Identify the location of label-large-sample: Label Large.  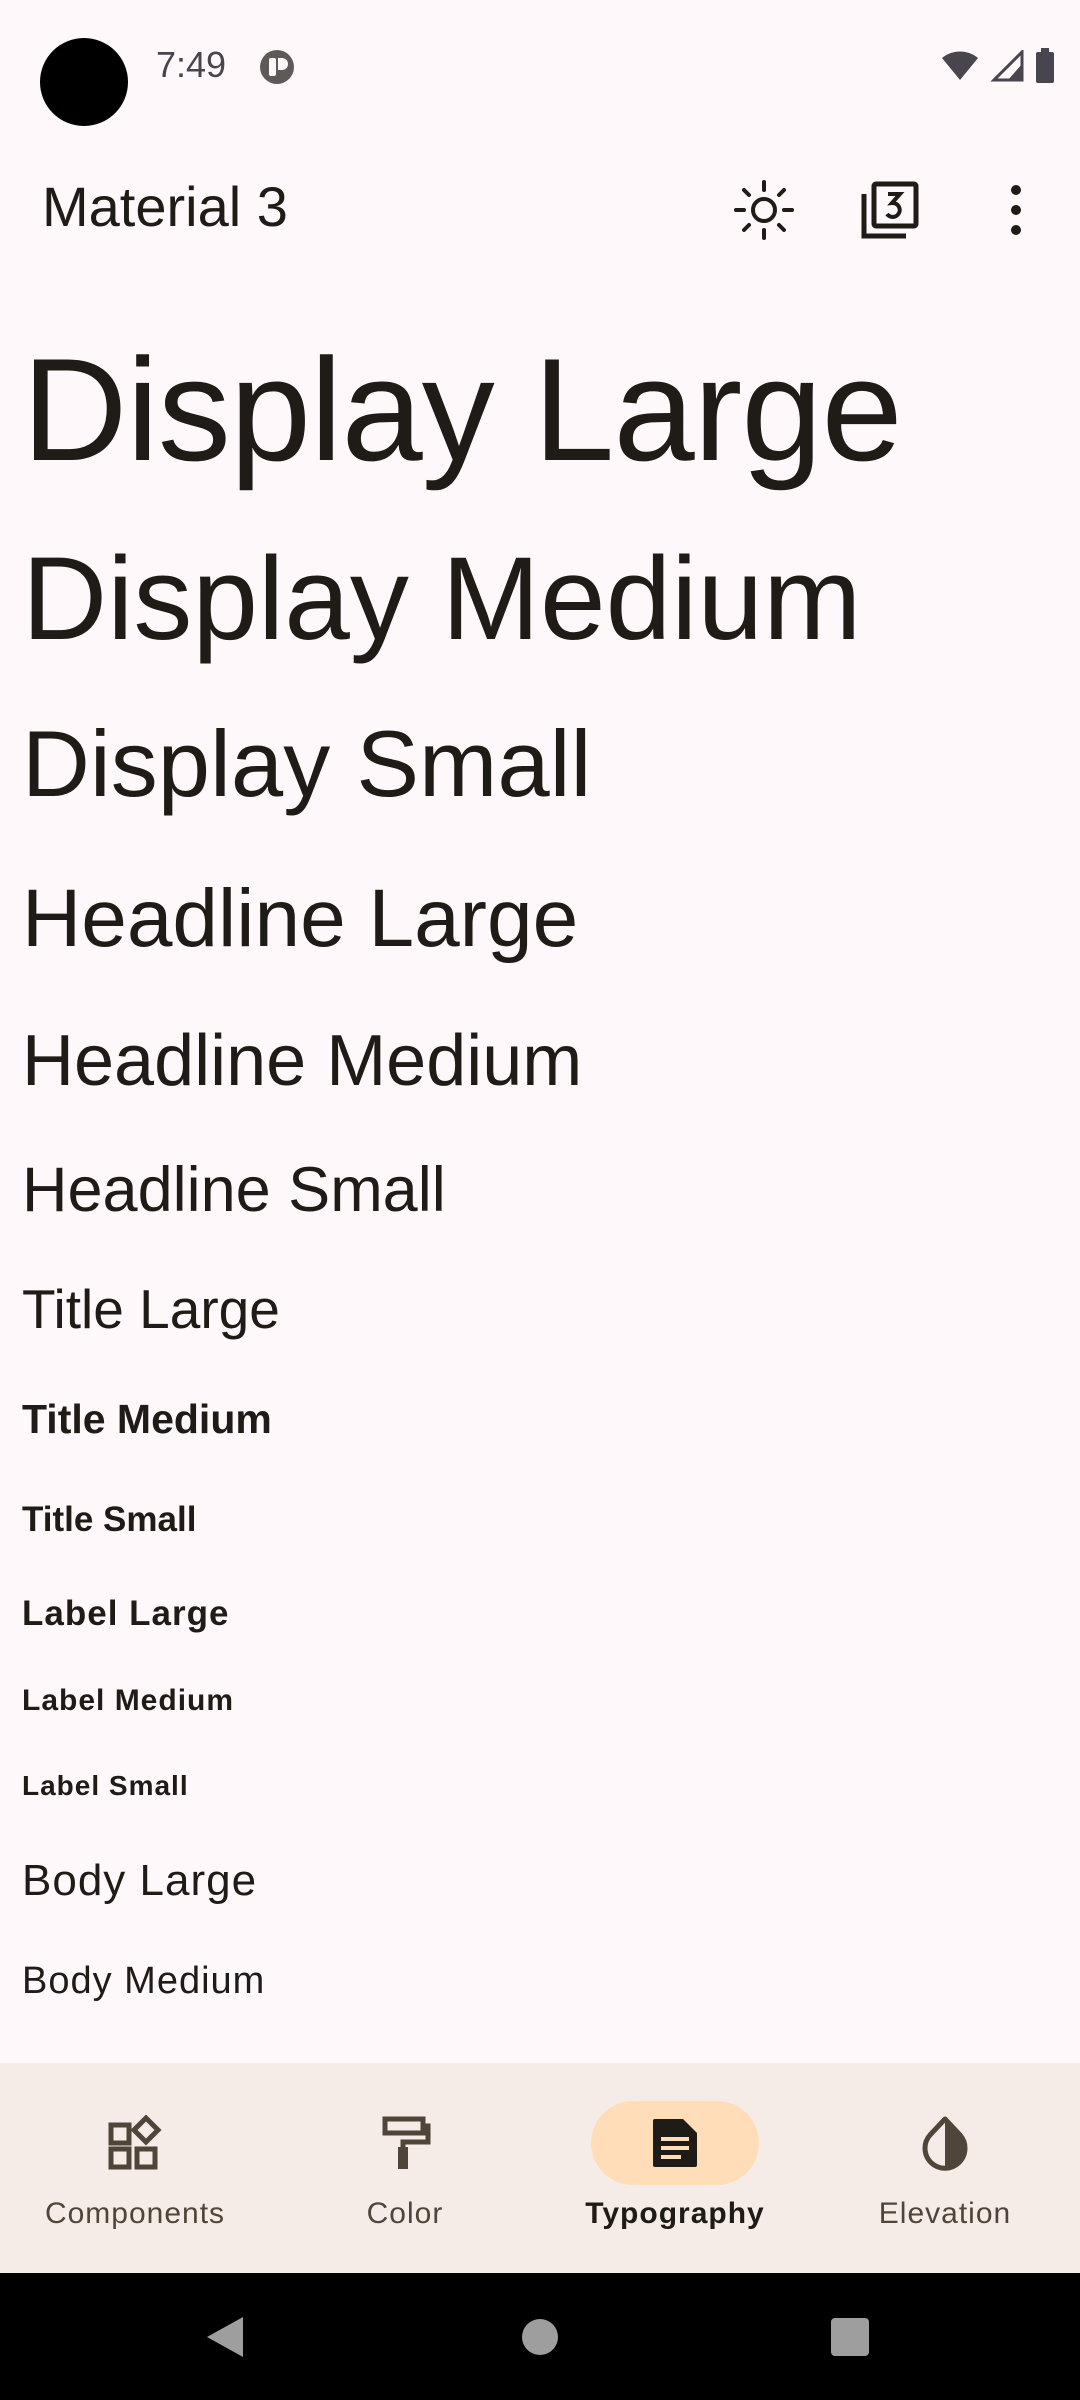
(126, 1613).